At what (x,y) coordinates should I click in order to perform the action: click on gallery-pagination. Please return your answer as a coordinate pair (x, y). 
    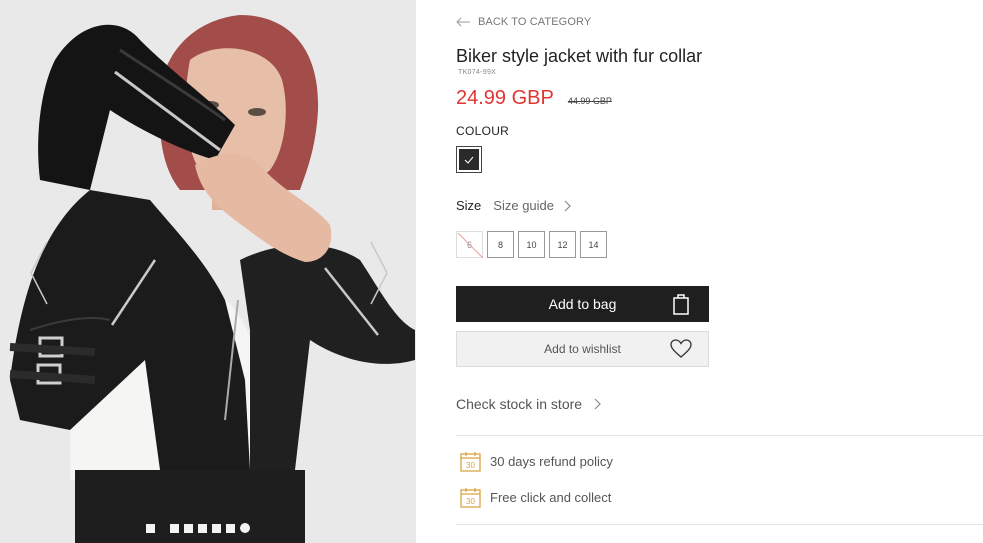
    Looking at the image, I should click on (200, 528).